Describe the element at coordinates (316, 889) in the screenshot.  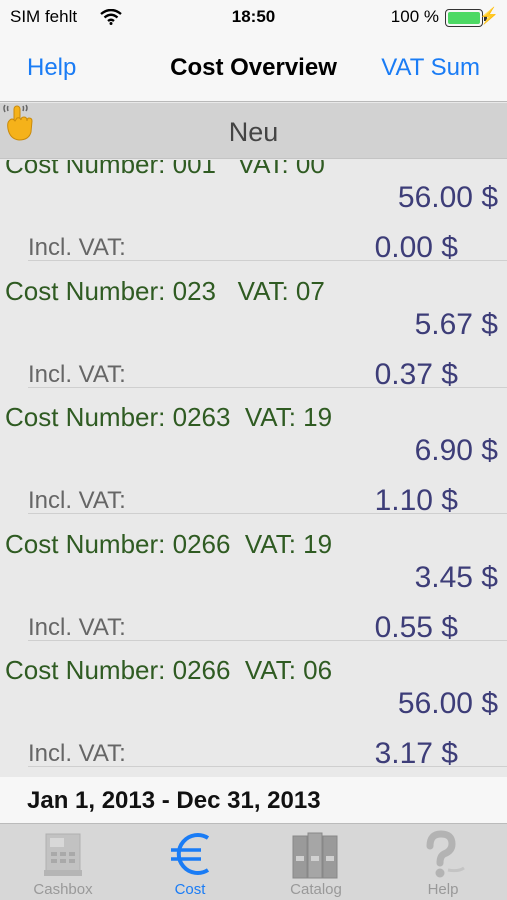
I see `tab-label: Catalog` at that location.